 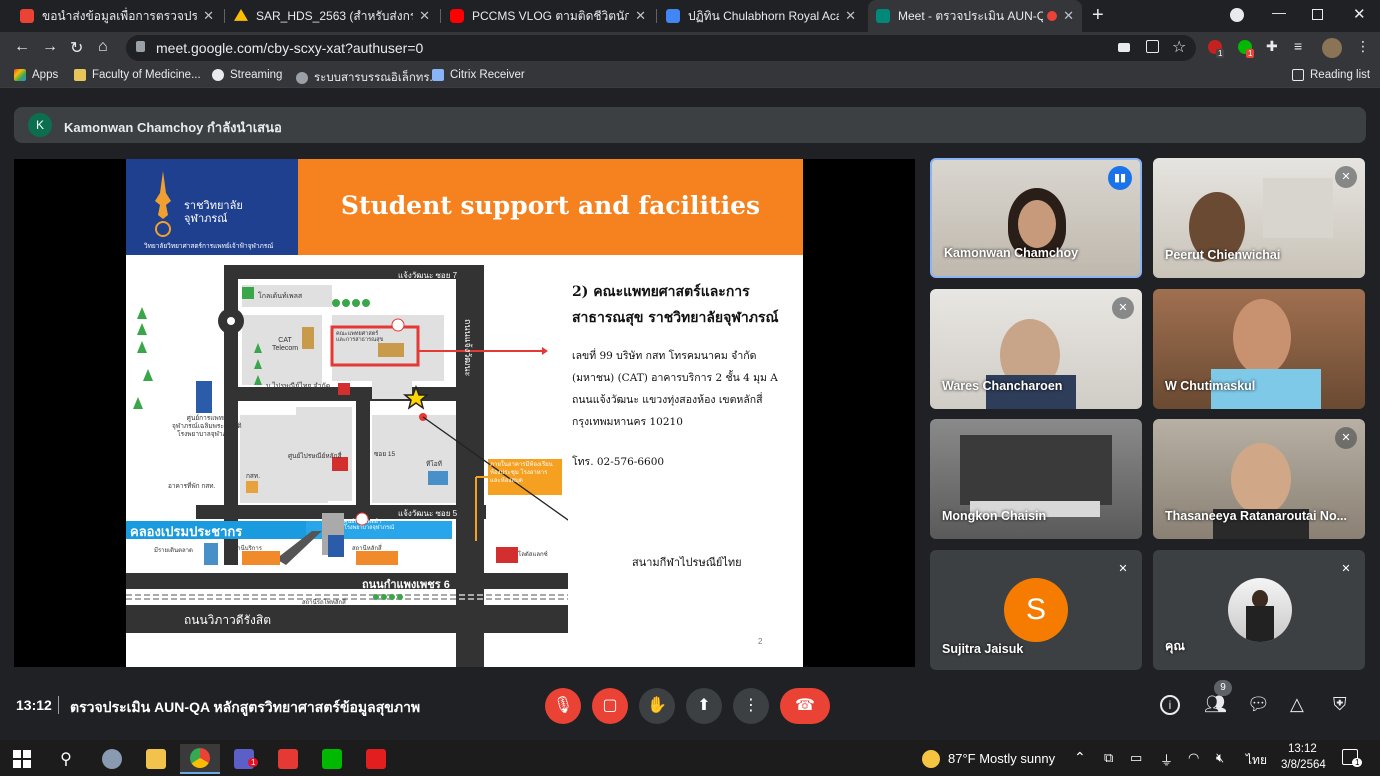 What do you see at coordinates (332, 16) in the screenshot?
I see `browser-tab-2: SAR_HDS_2563 (สำหรับส่งกรรมการ ✕` at bounding box center [332, 16].